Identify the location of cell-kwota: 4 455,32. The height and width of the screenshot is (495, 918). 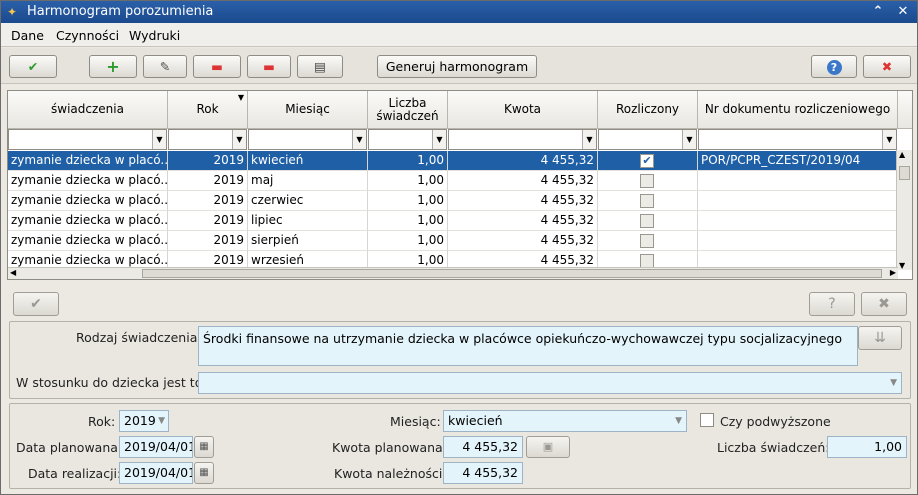
(523, 201).